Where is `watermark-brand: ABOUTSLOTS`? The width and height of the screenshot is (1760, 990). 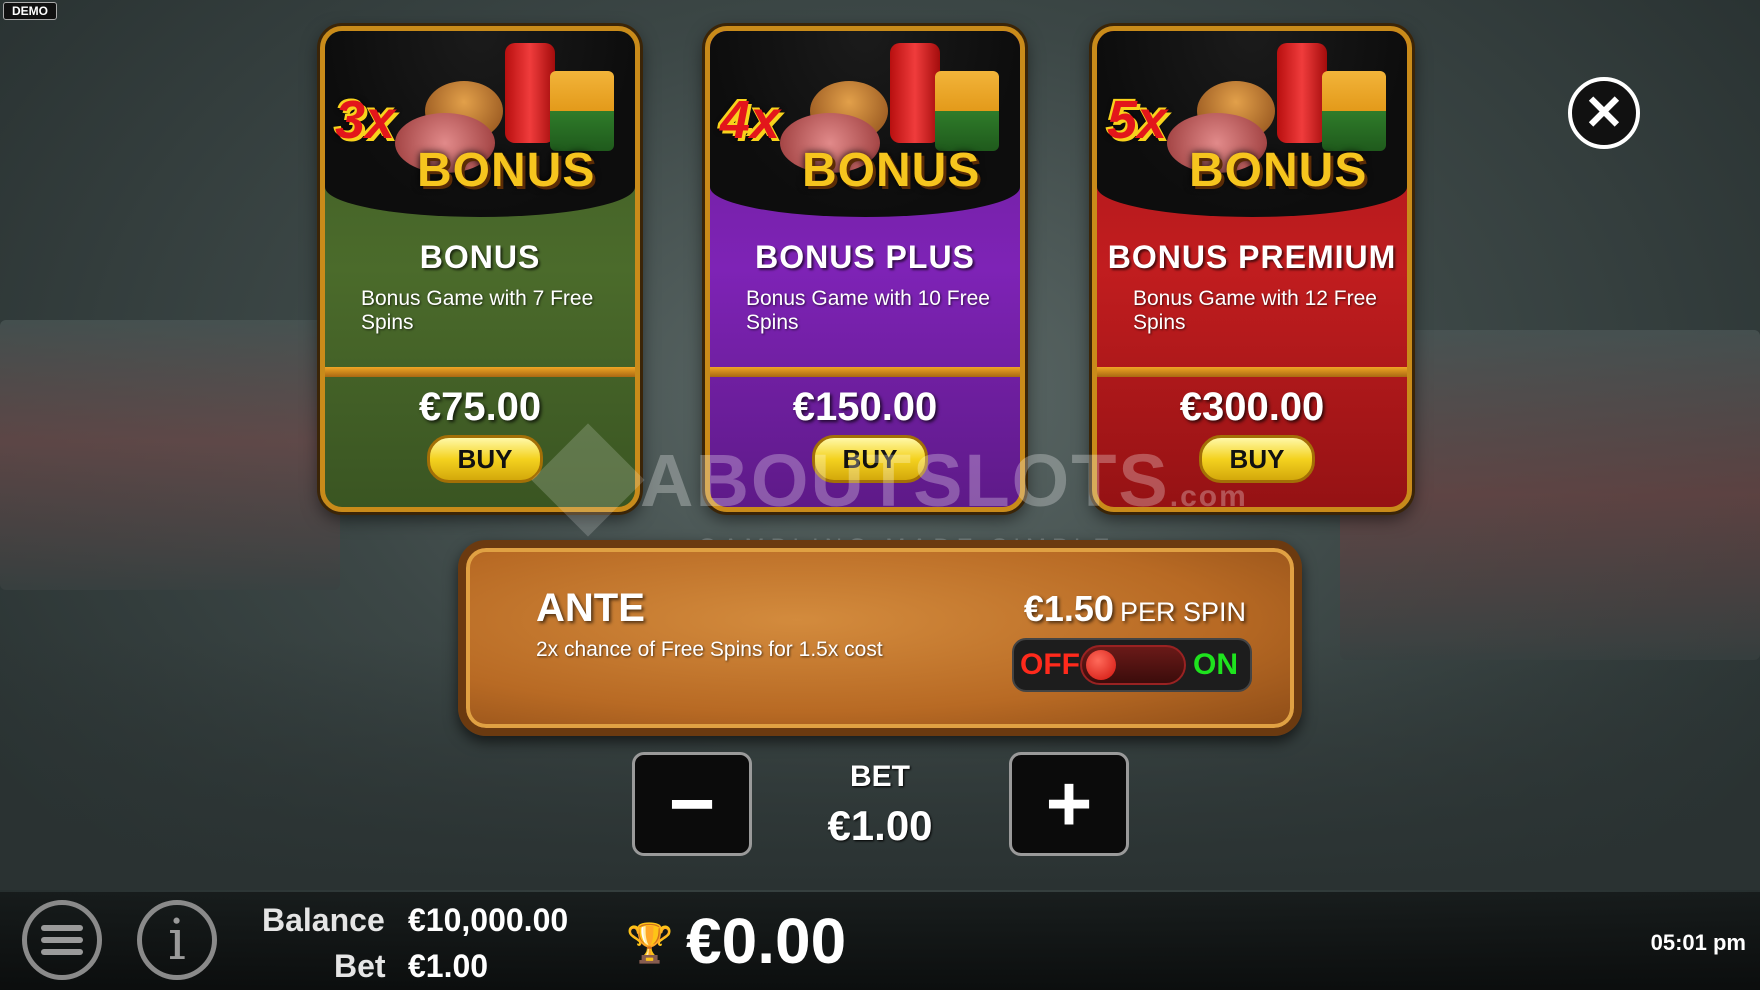
watermark-brand: ABOUTSLOTS is located at coordinates (905, 480).